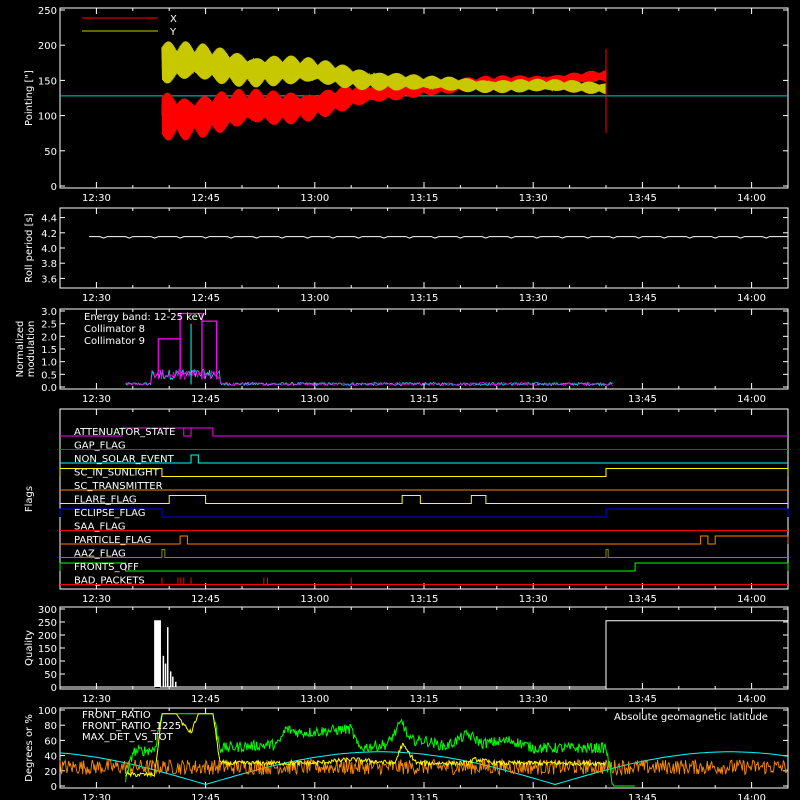 This screenshot has width=800, height=800. Describe the element at coordinates (114, 341) in the screenshot. I see `legend-label: Collimator 9` at that location.